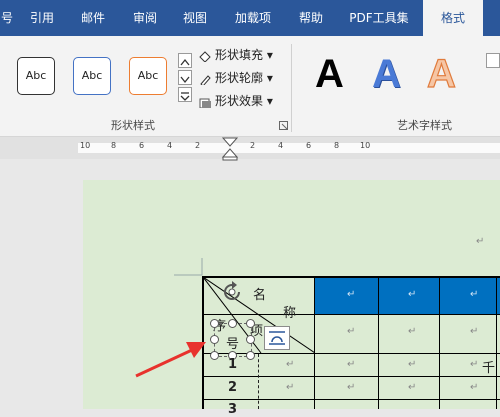 The width and height of the screenshot is (500, 417). I want to click on tab-format: 格式, so click(453, 18).